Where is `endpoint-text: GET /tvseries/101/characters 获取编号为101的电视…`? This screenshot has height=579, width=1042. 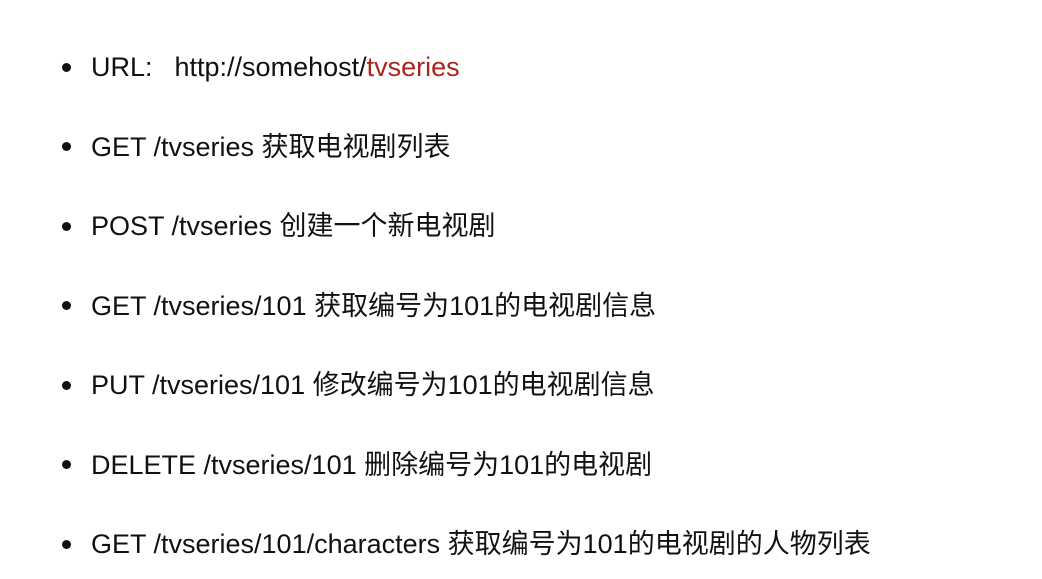
endpoint-text: GET /tvseries/101/characters 获取编号为101的电视… is located at coordinates (481, 544).